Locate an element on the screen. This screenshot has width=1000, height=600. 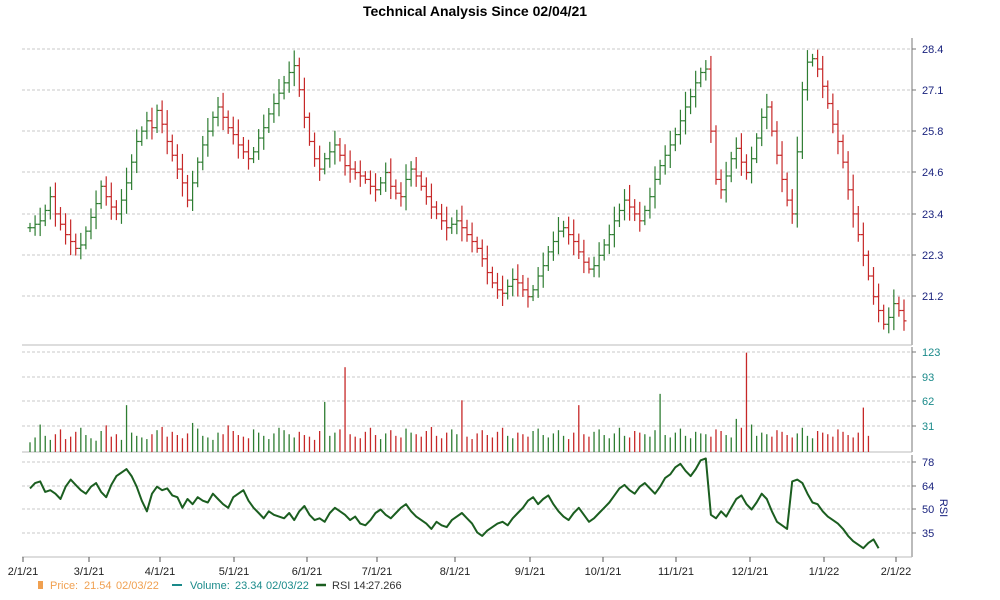
rsi-tick-label: 50 is located at coordinates (928, 510).